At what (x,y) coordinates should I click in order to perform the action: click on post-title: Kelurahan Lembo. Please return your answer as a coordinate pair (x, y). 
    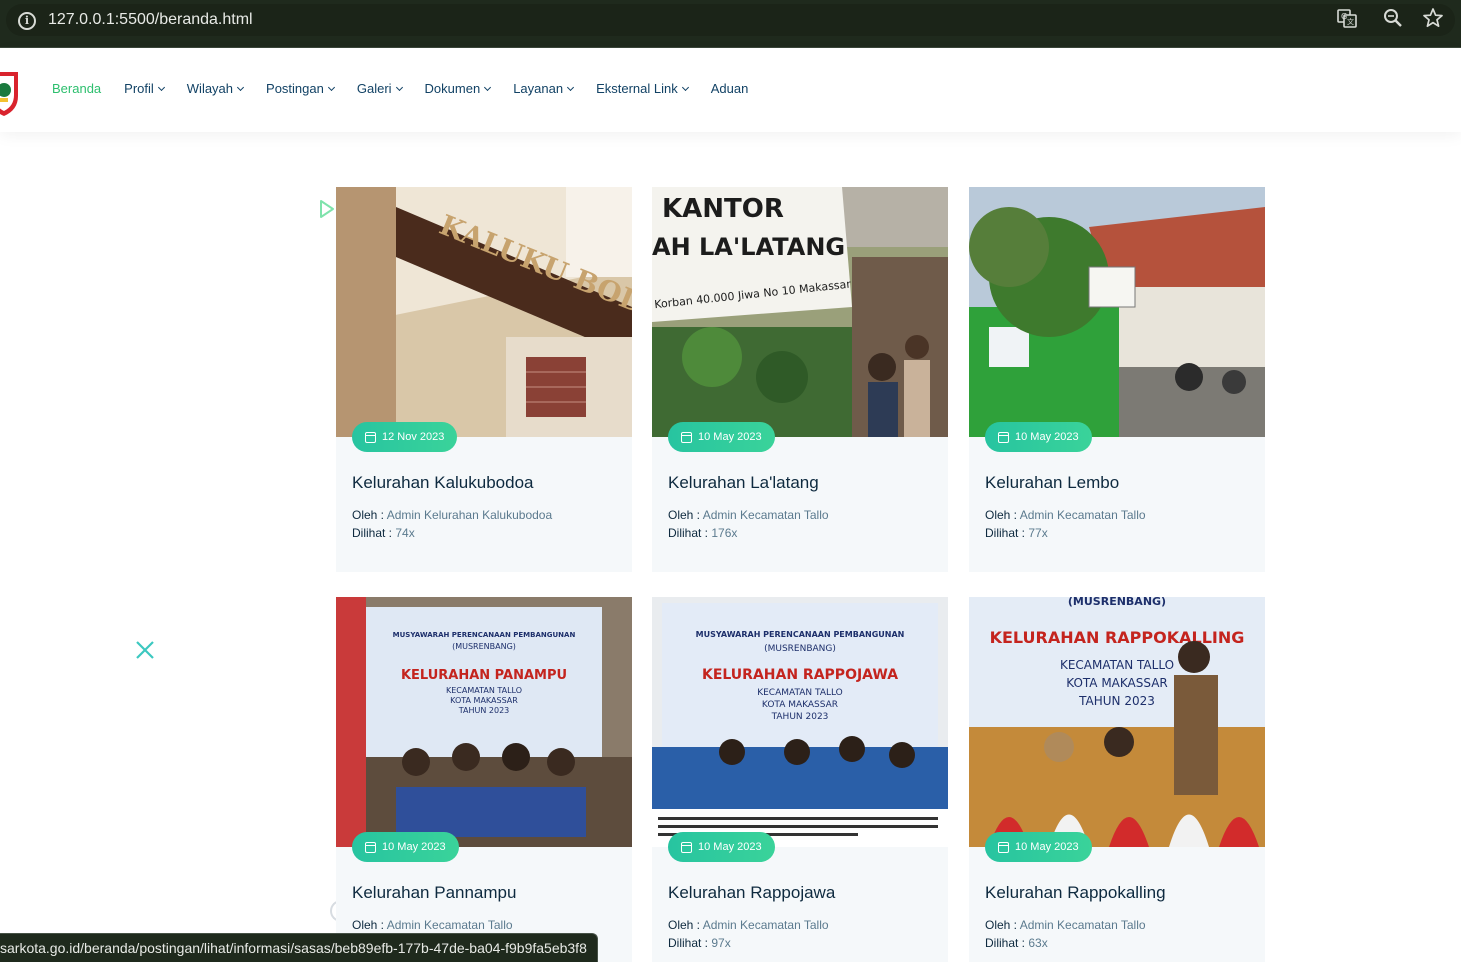
    Looking at the image, I should click on (1052, 483).